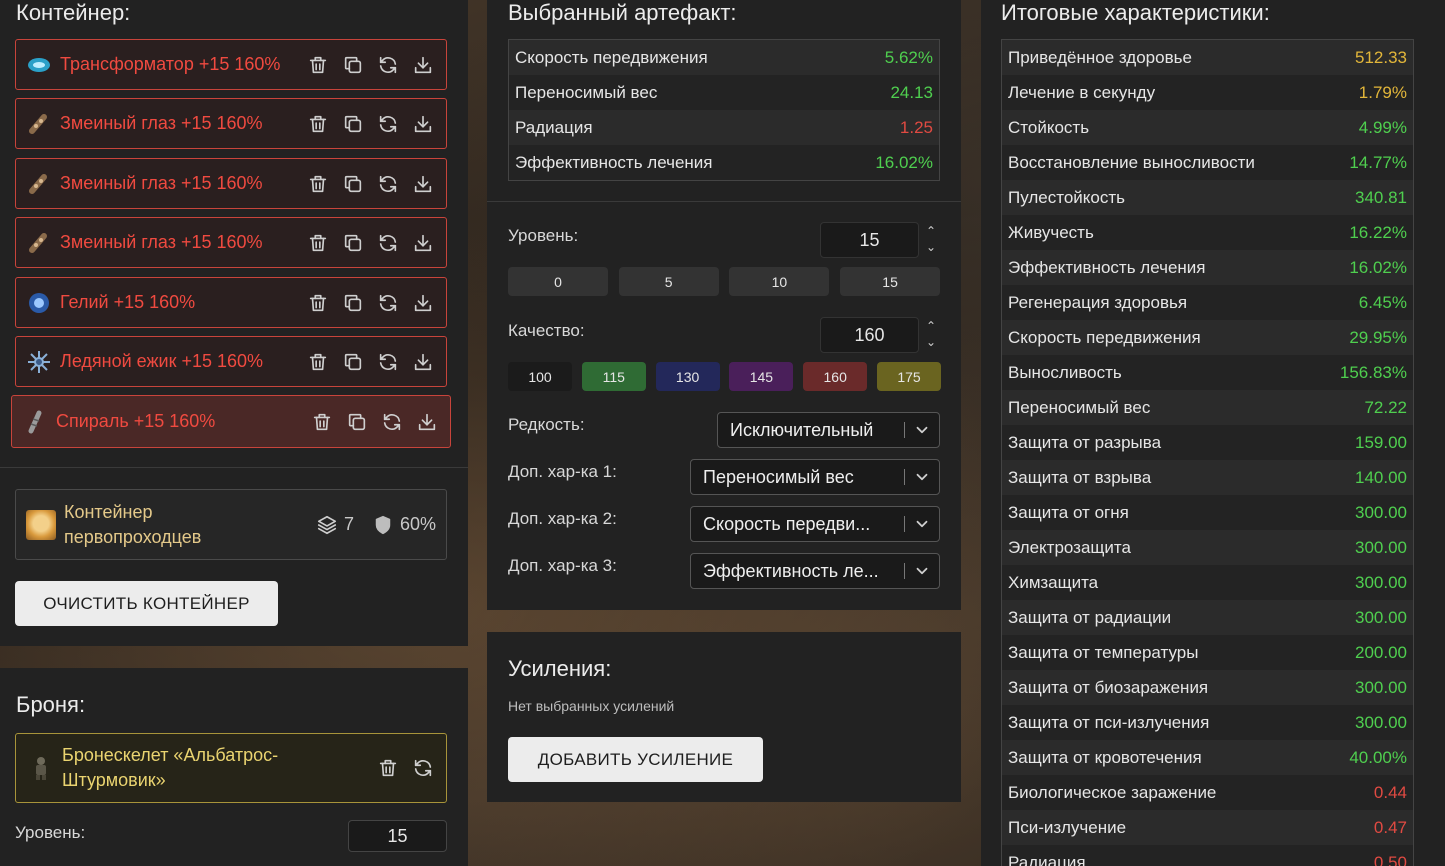 The height and width of the screenshot is (866, 1445). I want to click on armor-card: Бронескелет «Альбатрос-Штурмовик», so click(231, 768).